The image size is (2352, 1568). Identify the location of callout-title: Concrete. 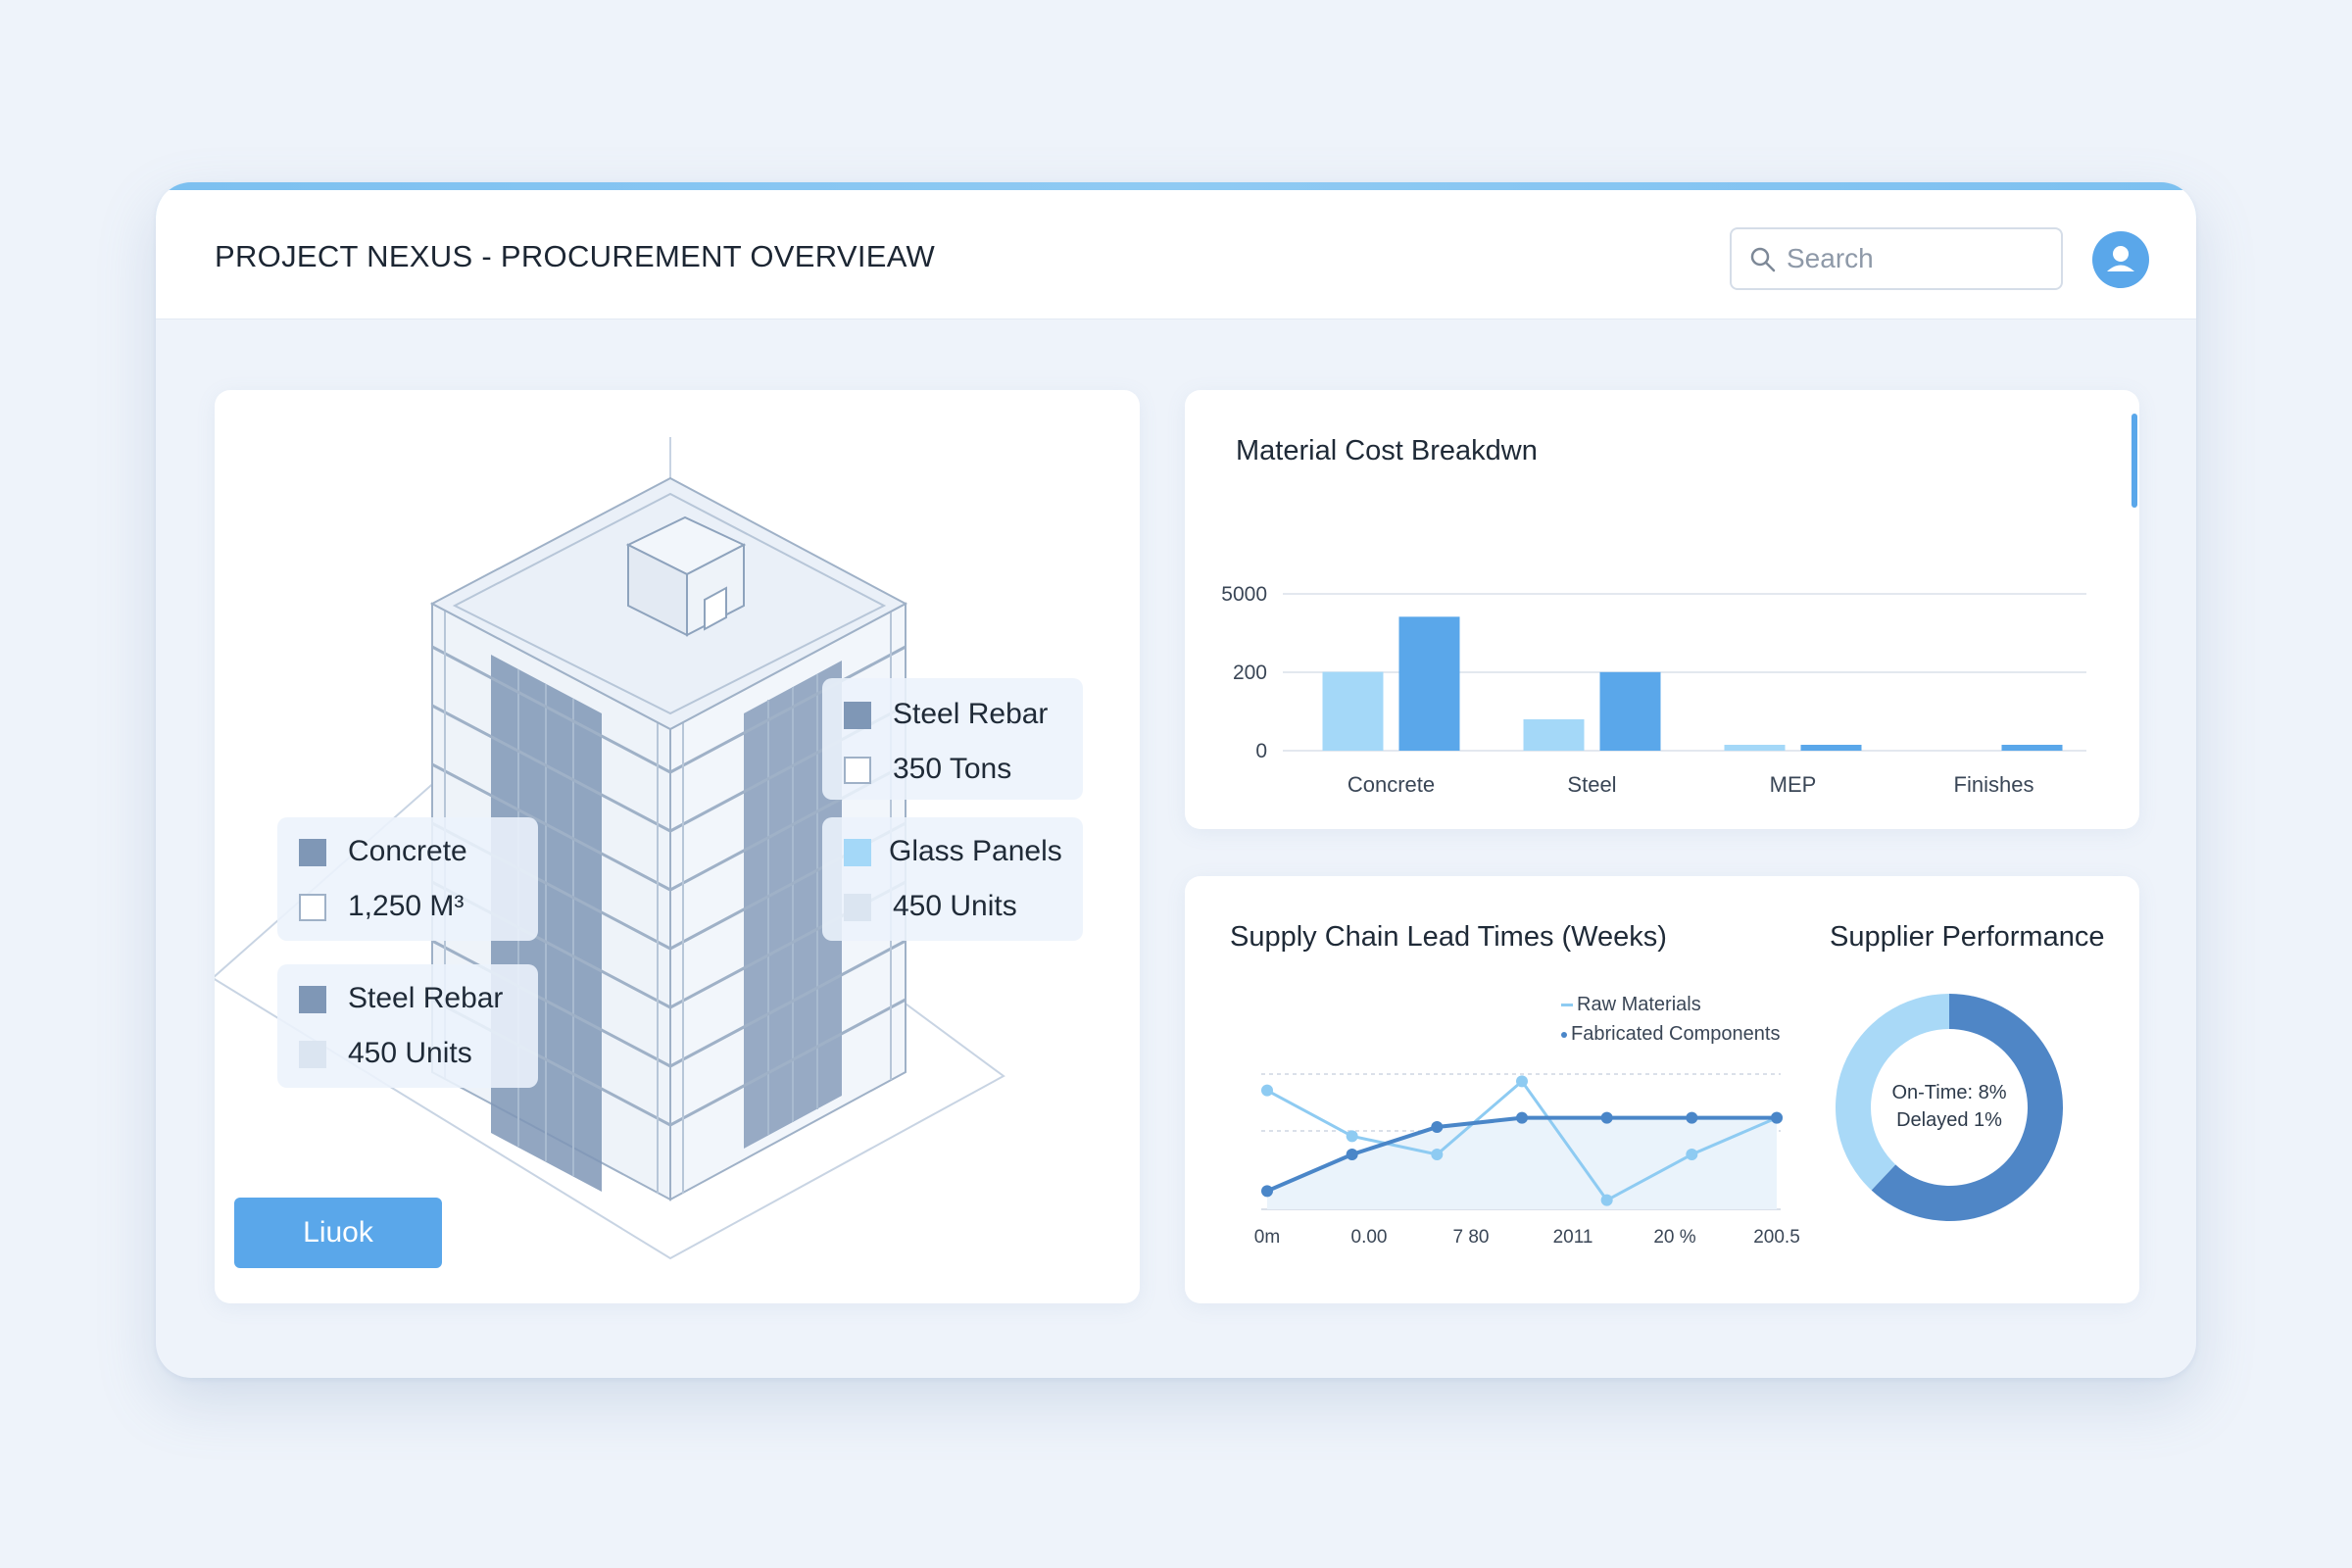
(407, 851).